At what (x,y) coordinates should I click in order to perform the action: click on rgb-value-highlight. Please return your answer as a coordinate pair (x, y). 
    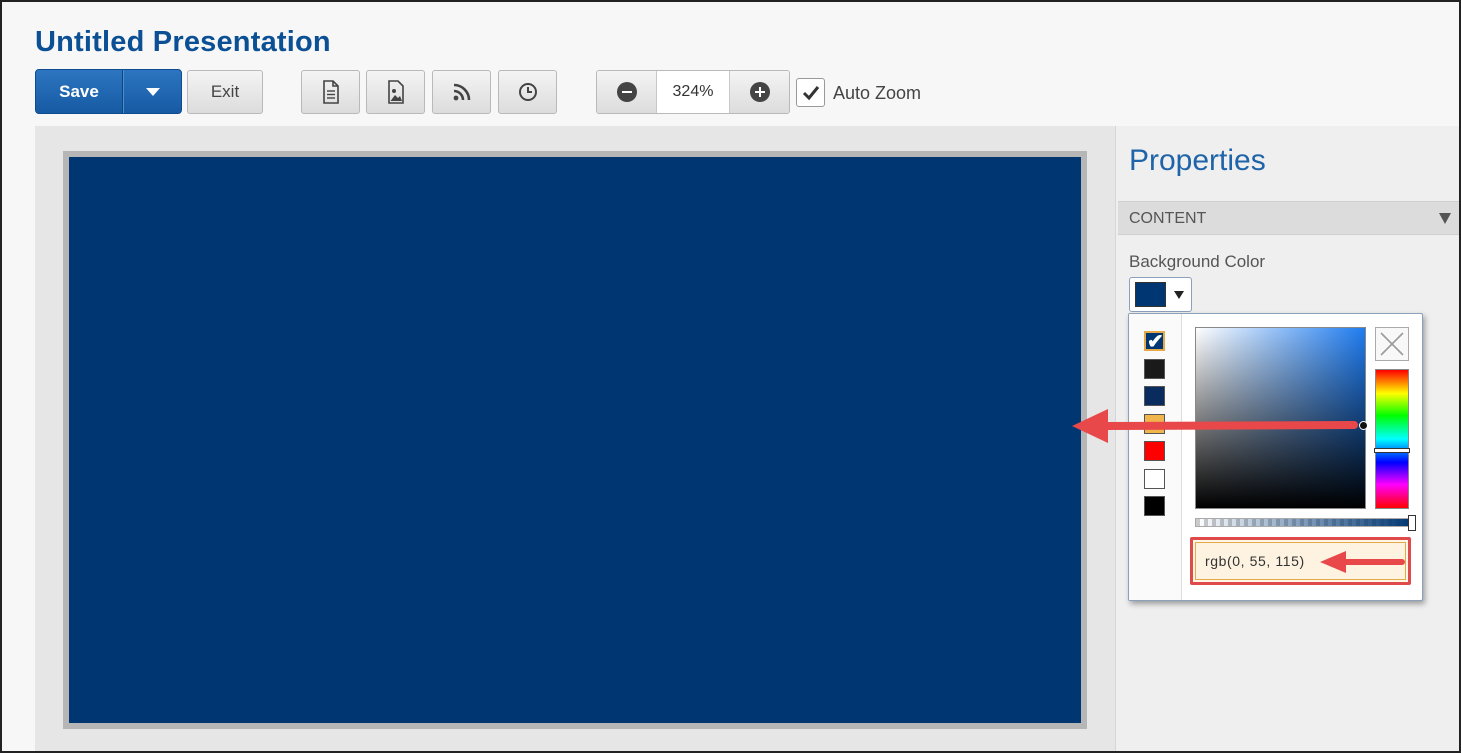
    Looking at the image, I should click on (1300, 561).